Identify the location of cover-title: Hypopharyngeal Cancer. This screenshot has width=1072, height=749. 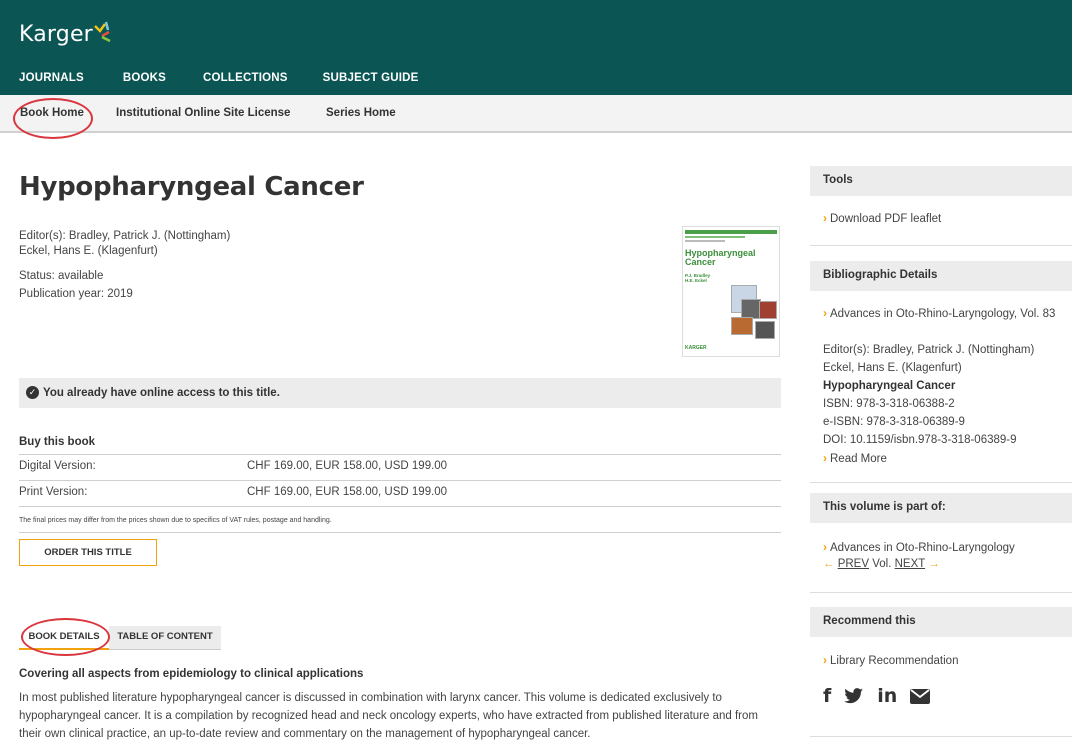
(720, 258).